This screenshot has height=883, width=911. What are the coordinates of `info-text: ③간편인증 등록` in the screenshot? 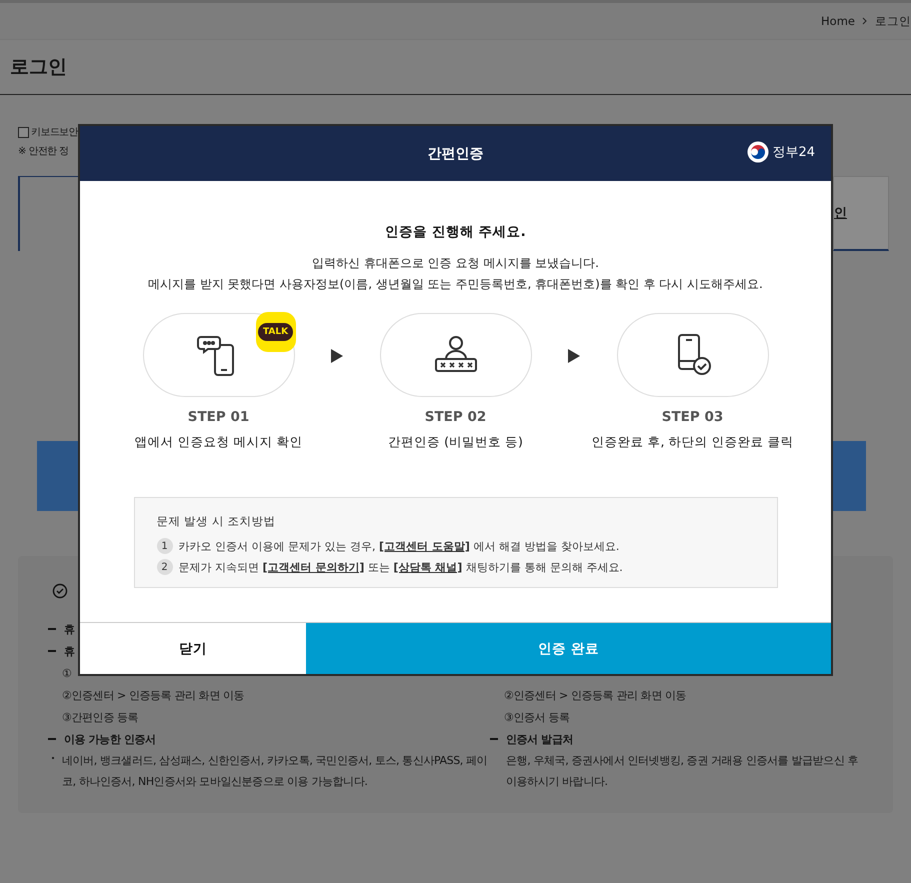 It's located at (100, 717).